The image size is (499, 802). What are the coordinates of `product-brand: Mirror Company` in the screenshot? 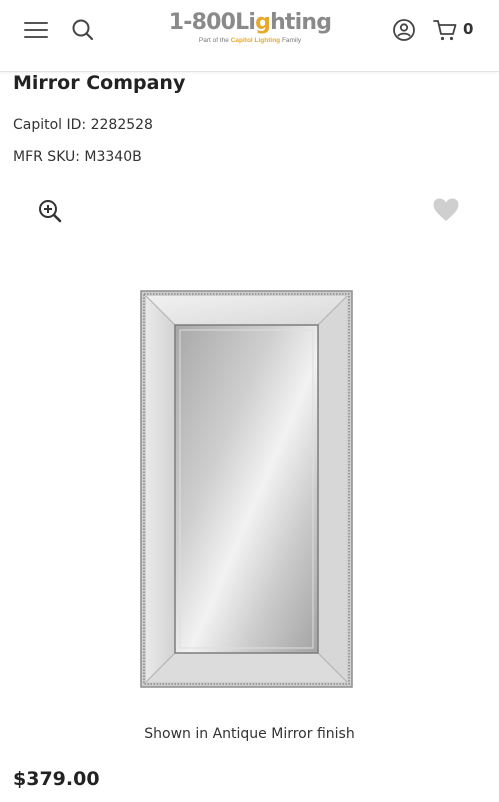 It's located at (99, 83).